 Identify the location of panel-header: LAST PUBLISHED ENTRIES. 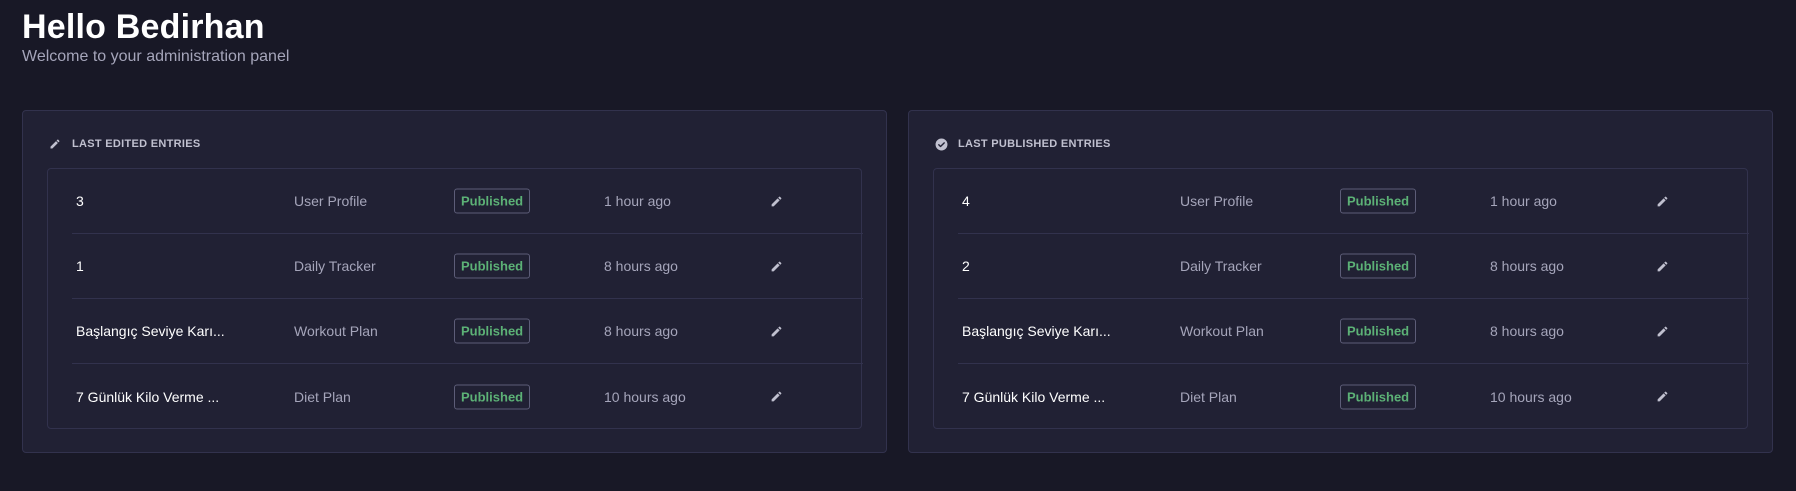
(1022, 144).